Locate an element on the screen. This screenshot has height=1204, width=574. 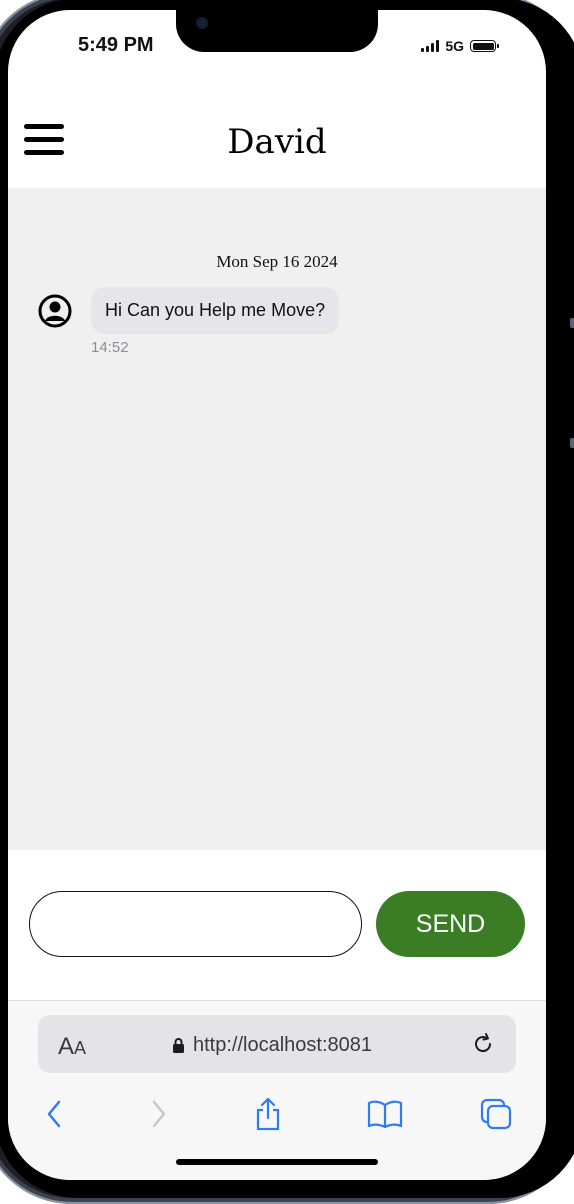
chat-header: David is located at coordinates (277, 144).